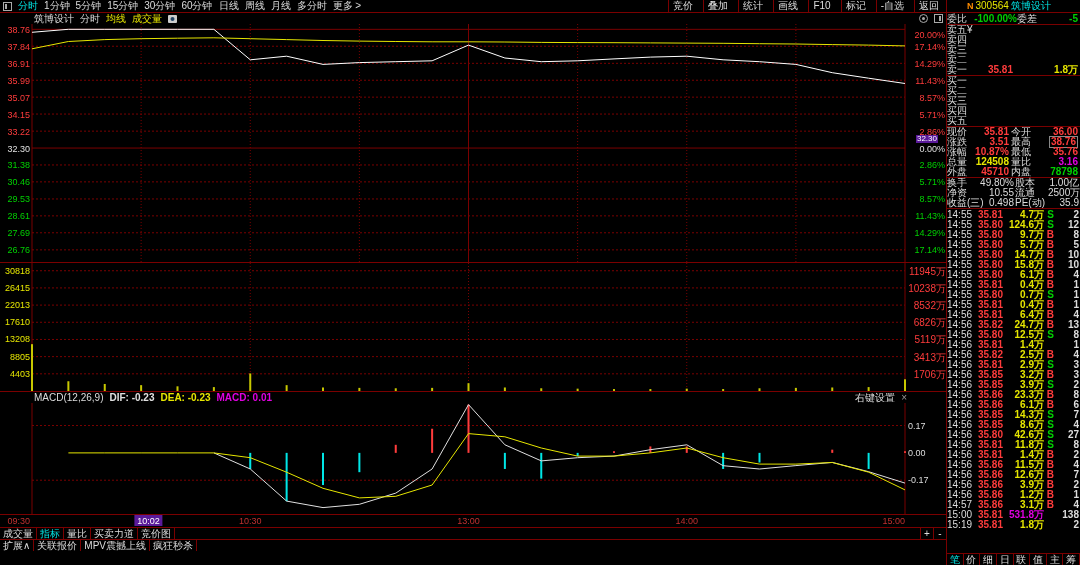 Image resolution: width=1080 pixels, height=565 pixels. I want to click on period-tab: 月线, so click(280, 6).